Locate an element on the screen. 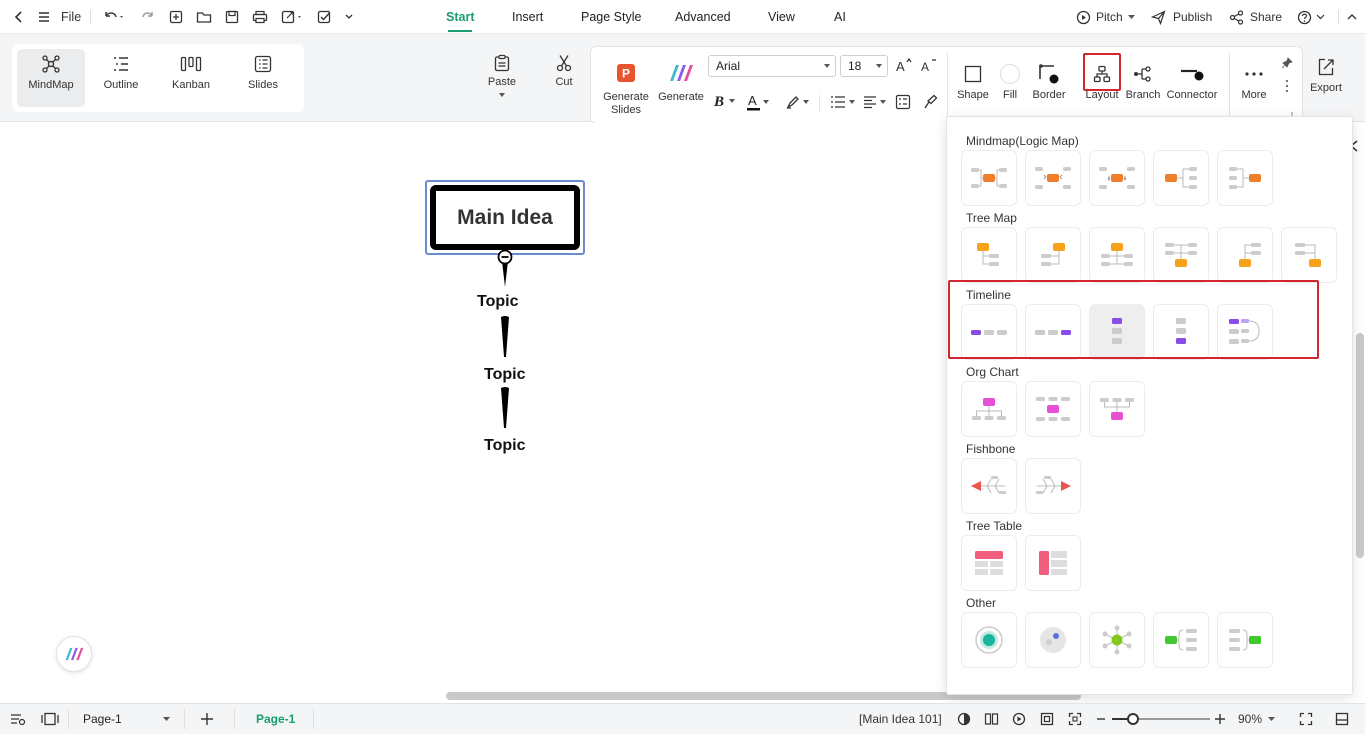  open-folder-icon is located at coordinates (204, 17).